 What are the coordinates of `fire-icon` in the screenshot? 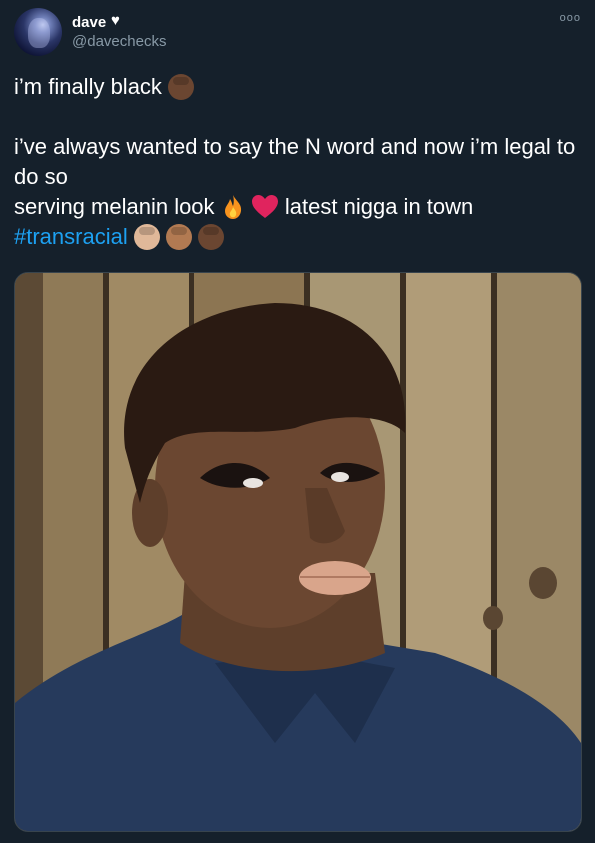 It's located at (232, 207).